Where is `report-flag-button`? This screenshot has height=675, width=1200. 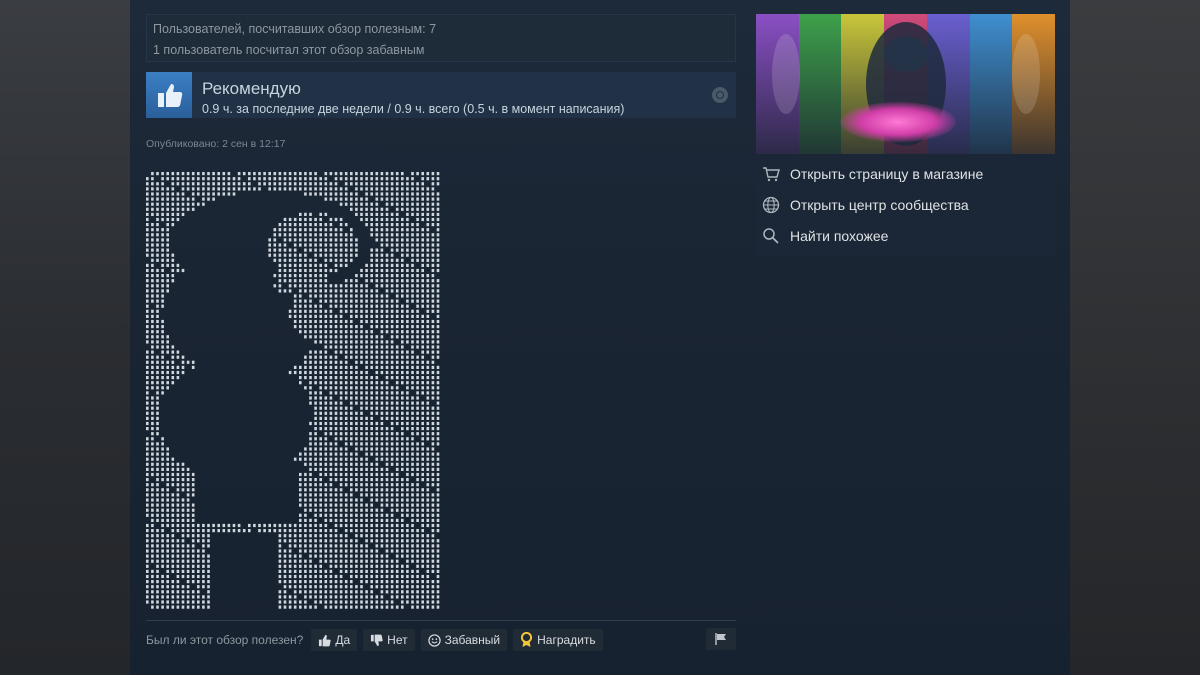
report-flag-button is located at coordinates (721, 639).